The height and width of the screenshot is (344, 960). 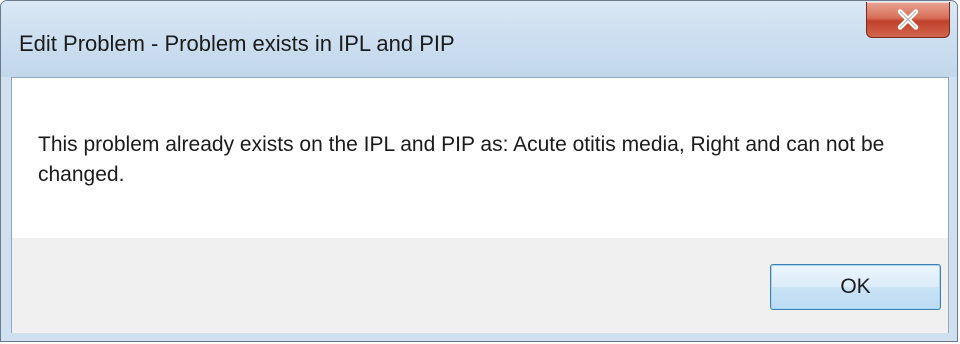 I want to click on close-icon, so click(x=908, y=19).